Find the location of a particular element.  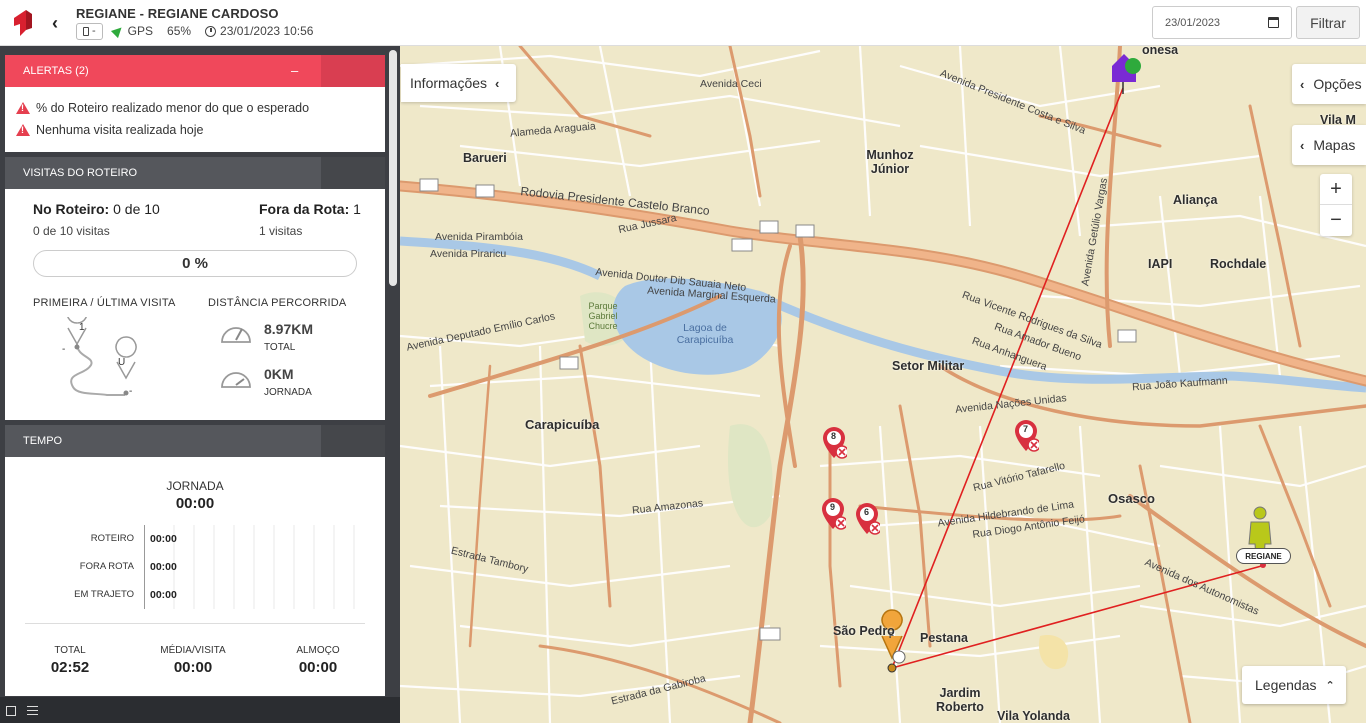

maps-button-label: Mapas is located at coordinates (1334, 145).